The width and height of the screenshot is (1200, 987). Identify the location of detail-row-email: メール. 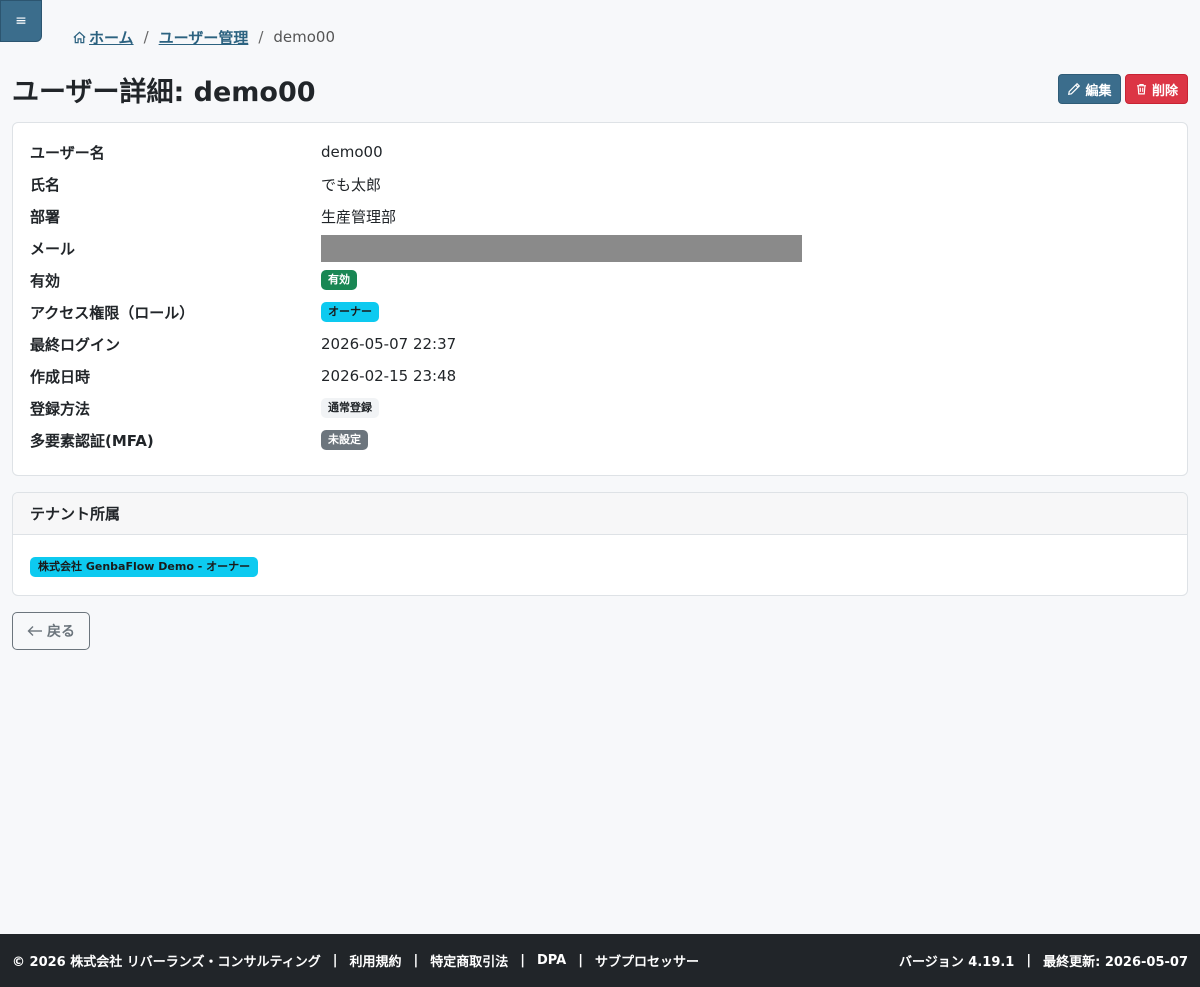
(600, 248).